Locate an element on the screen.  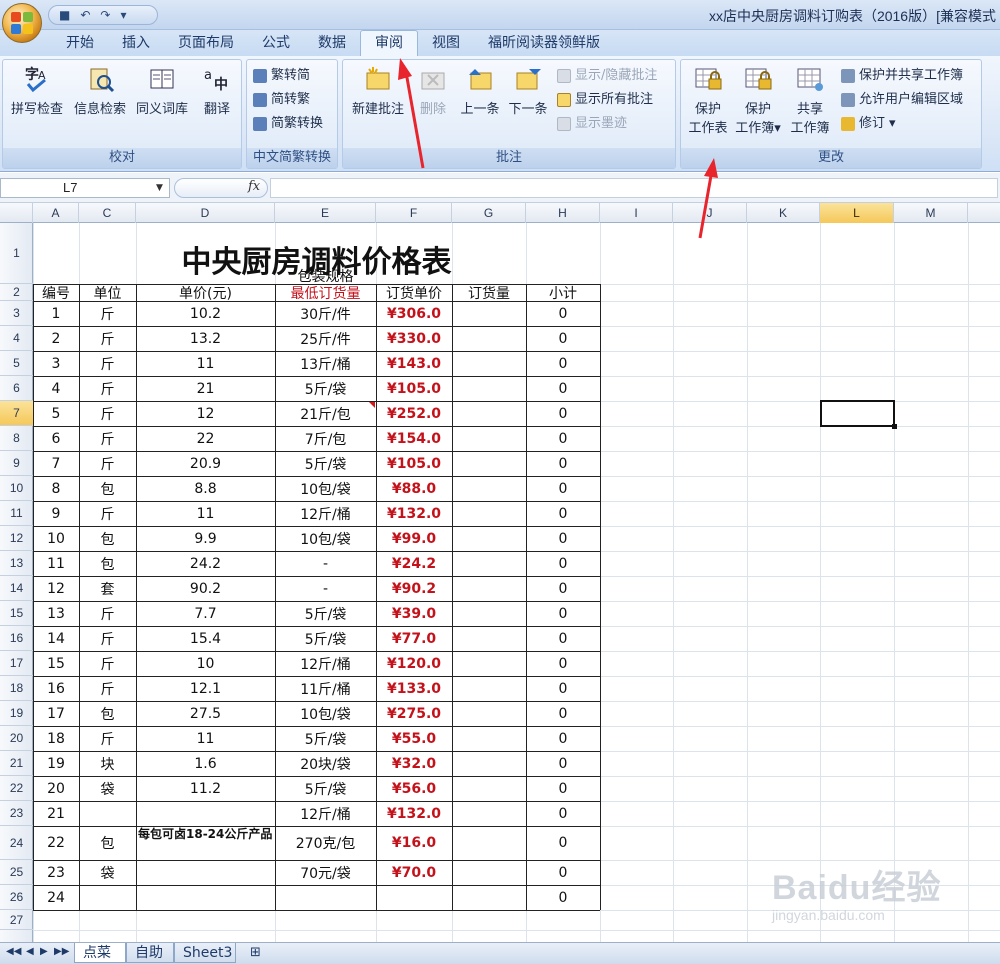
cell-e8: 7斤/包 is located at coordinates (325, 438).